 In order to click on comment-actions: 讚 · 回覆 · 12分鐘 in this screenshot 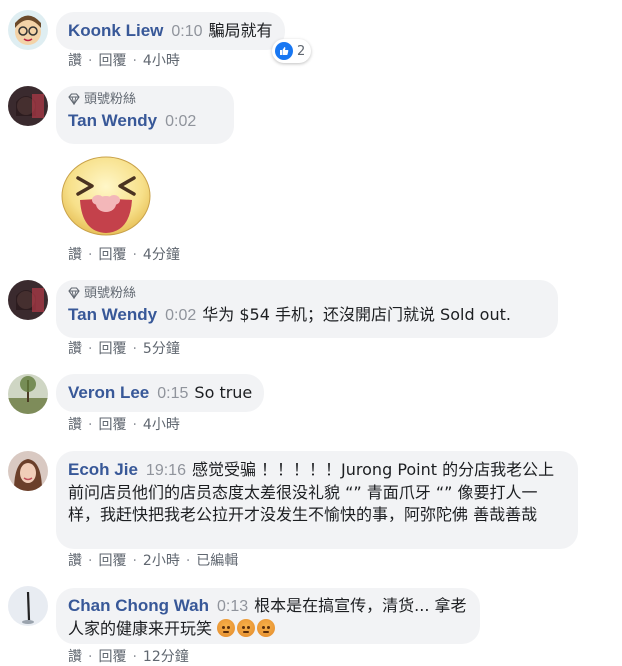, I will do `click(128, 657)`.